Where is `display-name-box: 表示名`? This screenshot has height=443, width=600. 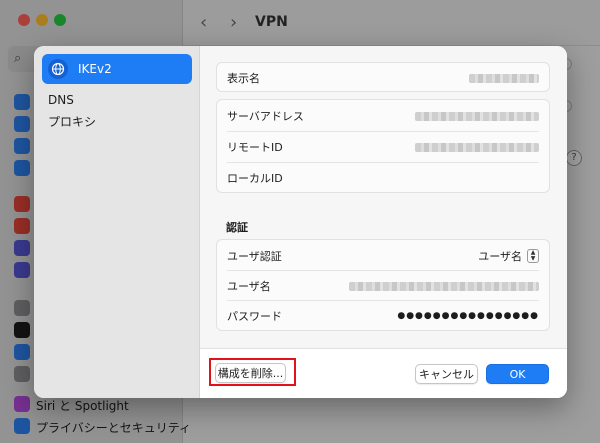
display-name-box: 表示名 is located at coordinates (383, 77).